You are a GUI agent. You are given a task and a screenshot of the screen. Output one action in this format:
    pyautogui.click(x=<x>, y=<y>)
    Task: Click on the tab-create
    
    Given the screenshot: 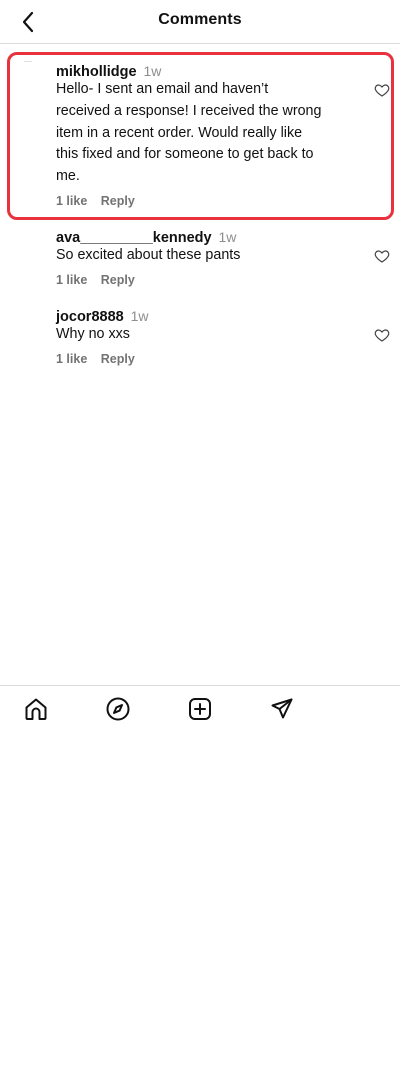 What is the action you would take?
    pyautogui.click(x=200, y=709)
    